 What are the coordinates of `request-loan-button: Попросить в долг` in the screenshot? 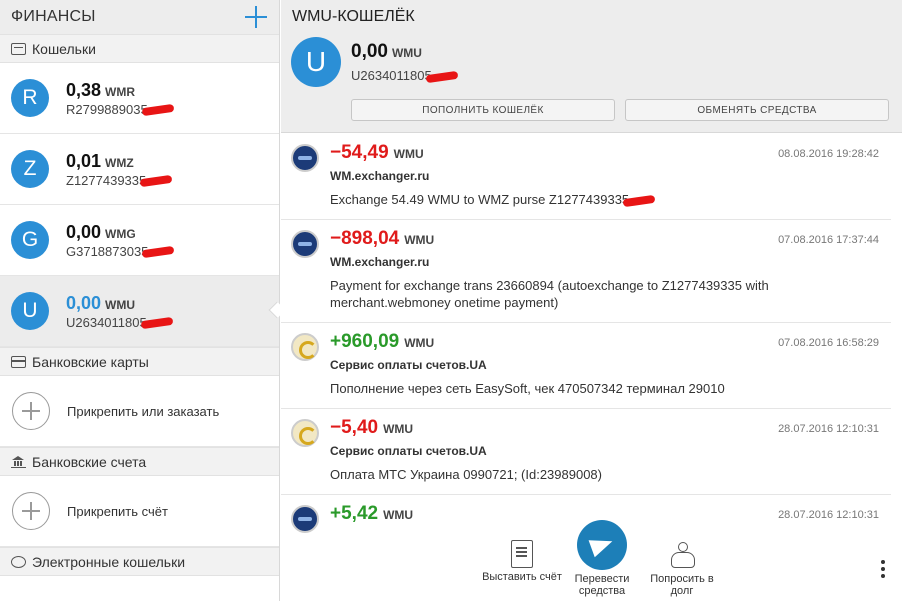 It's located at (682, 566).